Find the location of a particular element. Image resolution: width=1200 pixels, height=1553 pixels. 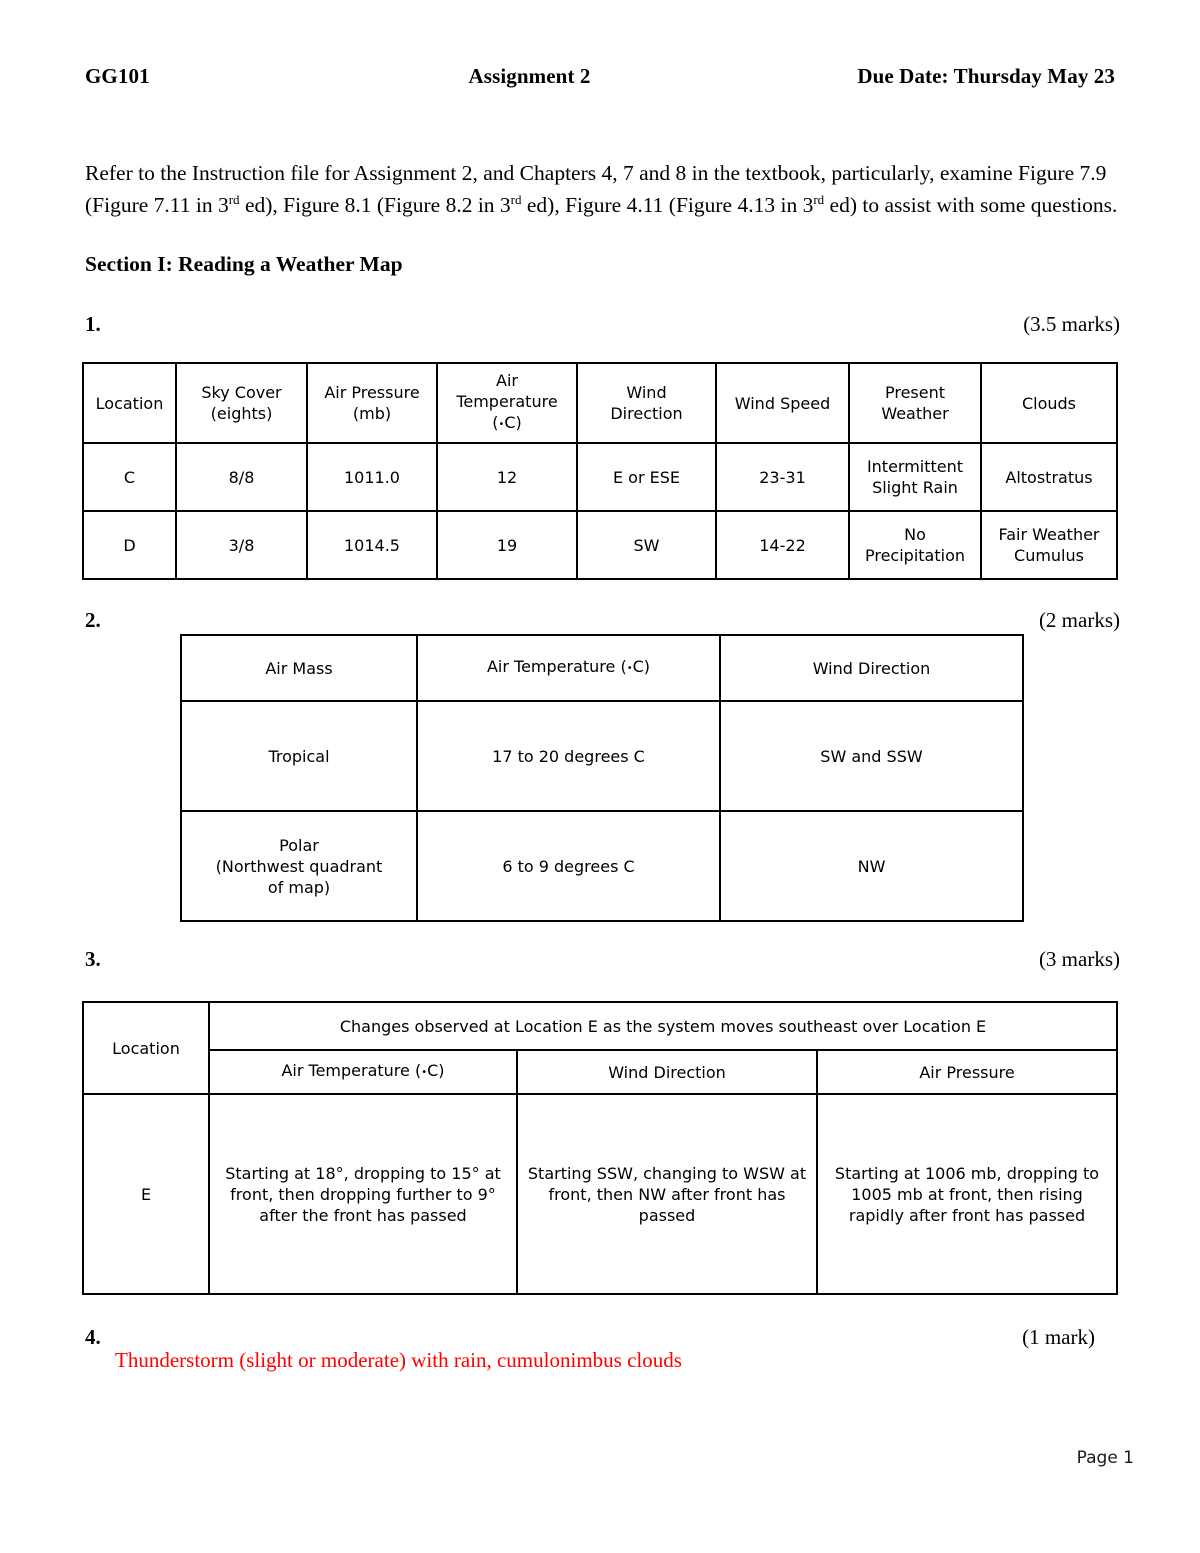

col-header-air-temp-line1: Air is located at coordinates (507, 380).